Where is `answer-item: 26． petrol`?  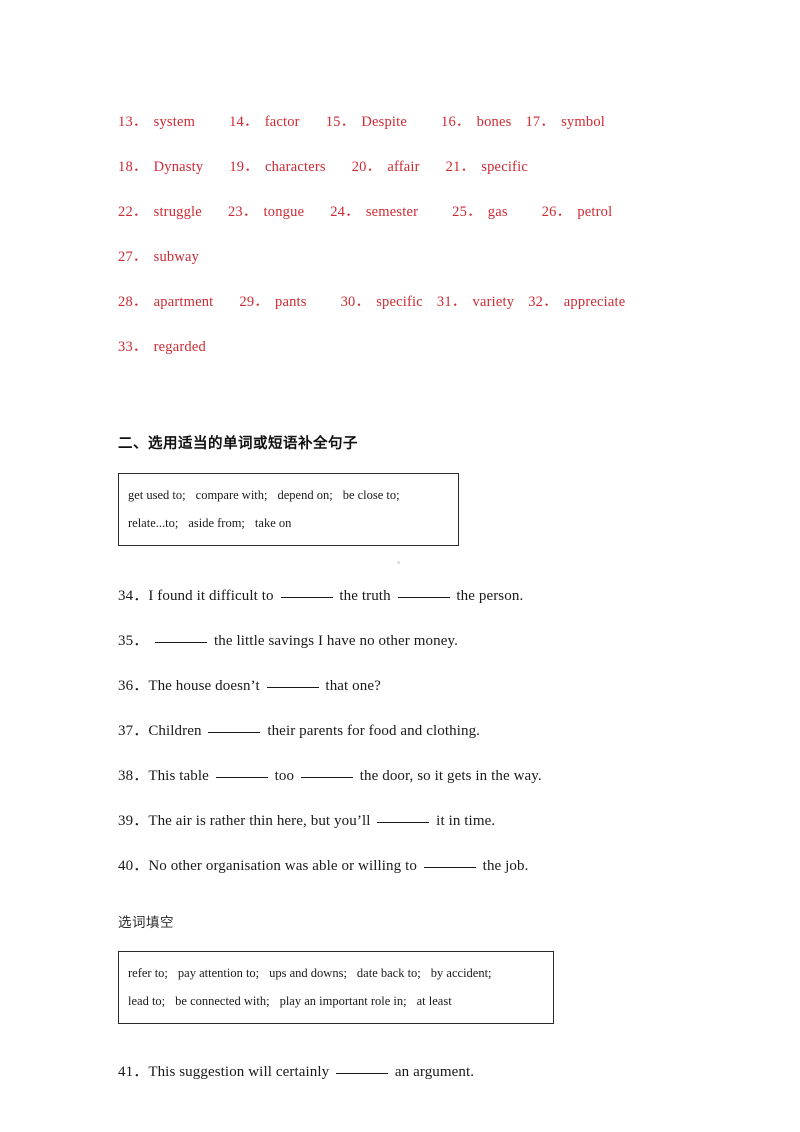
answer-item: 26． petrol is located at coordinates (577, 212).